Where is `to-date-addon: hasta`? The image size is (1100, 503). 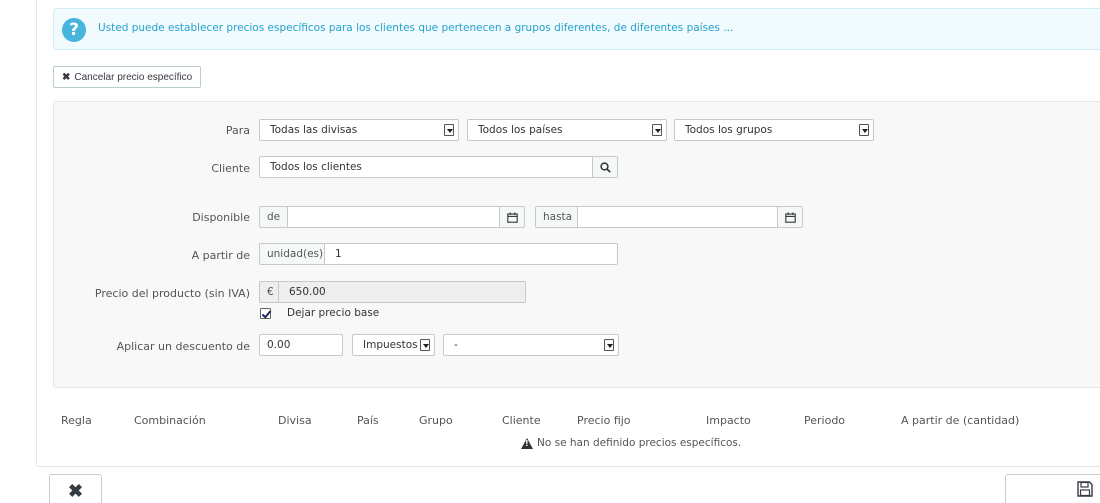 to-date-addon: hasta is located at coordinates (556, 217).